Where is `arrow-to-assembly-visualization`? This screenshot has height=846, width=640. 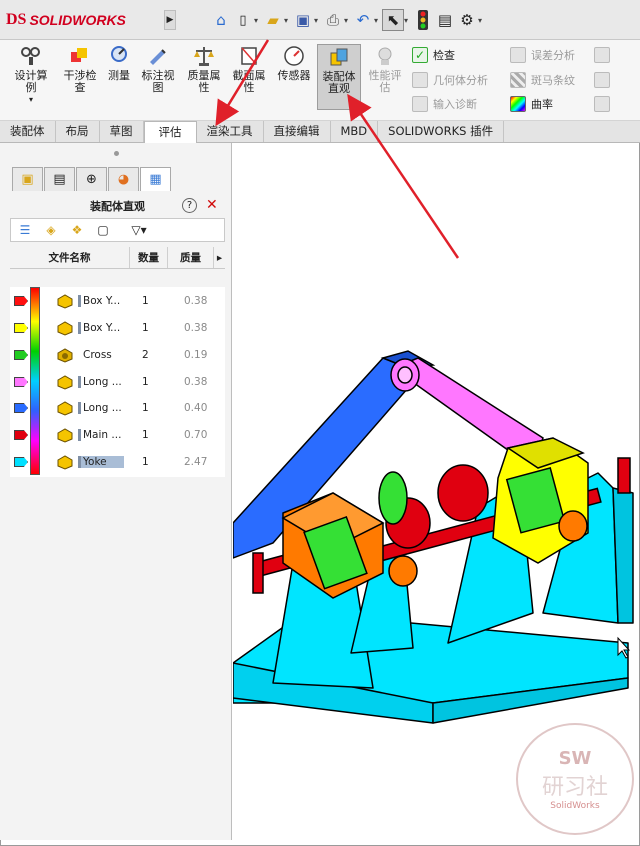
arrow-to-assembly-visualization is located at coordinates (403, 176).